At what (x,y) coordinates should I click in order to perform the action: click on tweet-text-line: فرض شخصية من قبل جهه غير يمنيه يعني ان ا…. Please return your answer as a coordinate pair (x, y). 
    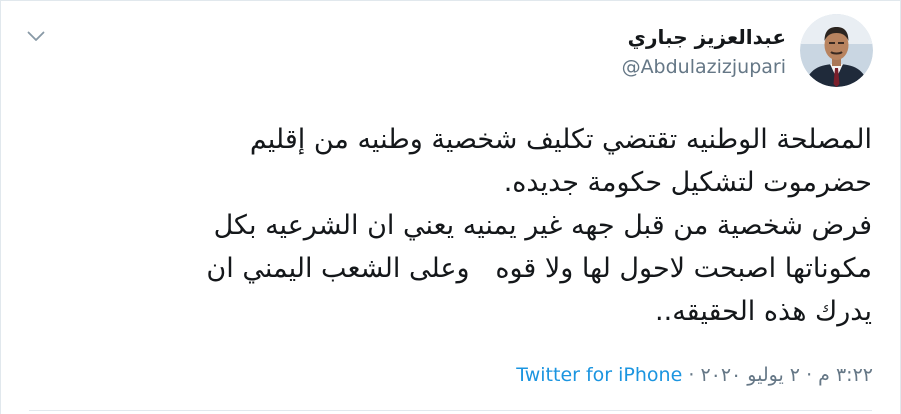
    Looking at the image, I should click on (542, 225).